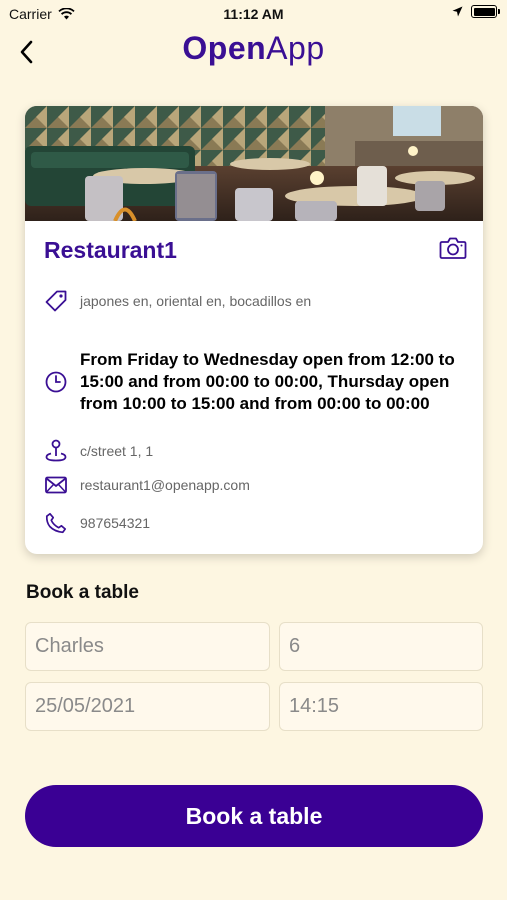 The width and height of the screenshot is (507, 900). Describe the element at coordinates (224, 48) in the screenshot. I see `brand-part1: Open` at that location.